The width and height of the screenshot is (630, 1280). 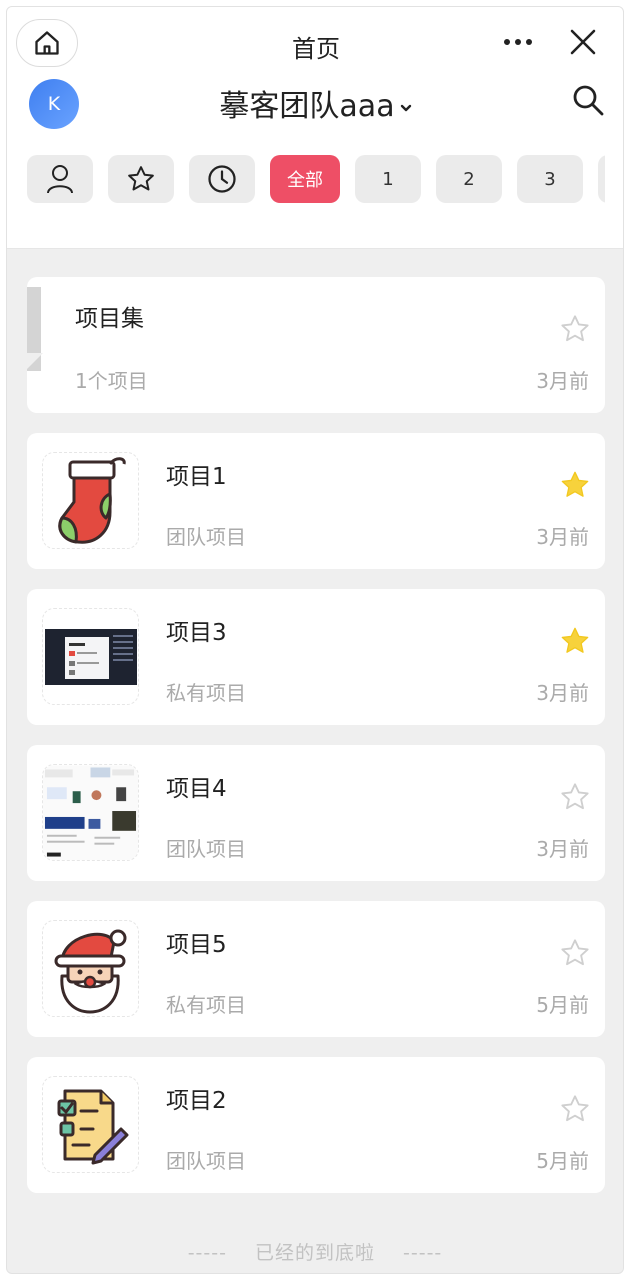 What do you see at coordinates (469, 179) in the screenshot?
I see `filter-tag-2: 2` at bounding box center [469, 179].